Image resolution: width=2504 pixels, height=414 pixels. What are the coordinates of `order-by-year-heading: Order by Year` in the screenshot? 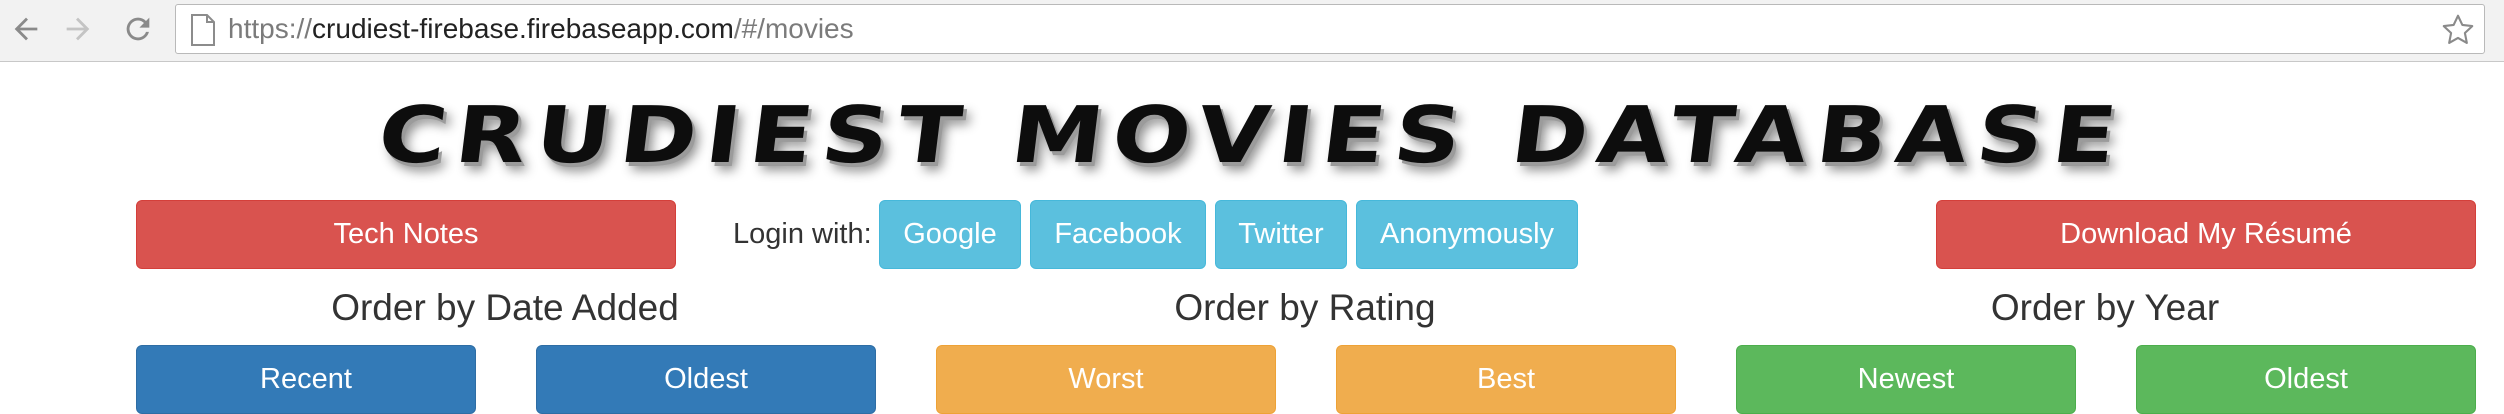 It's located at (2105, 307).